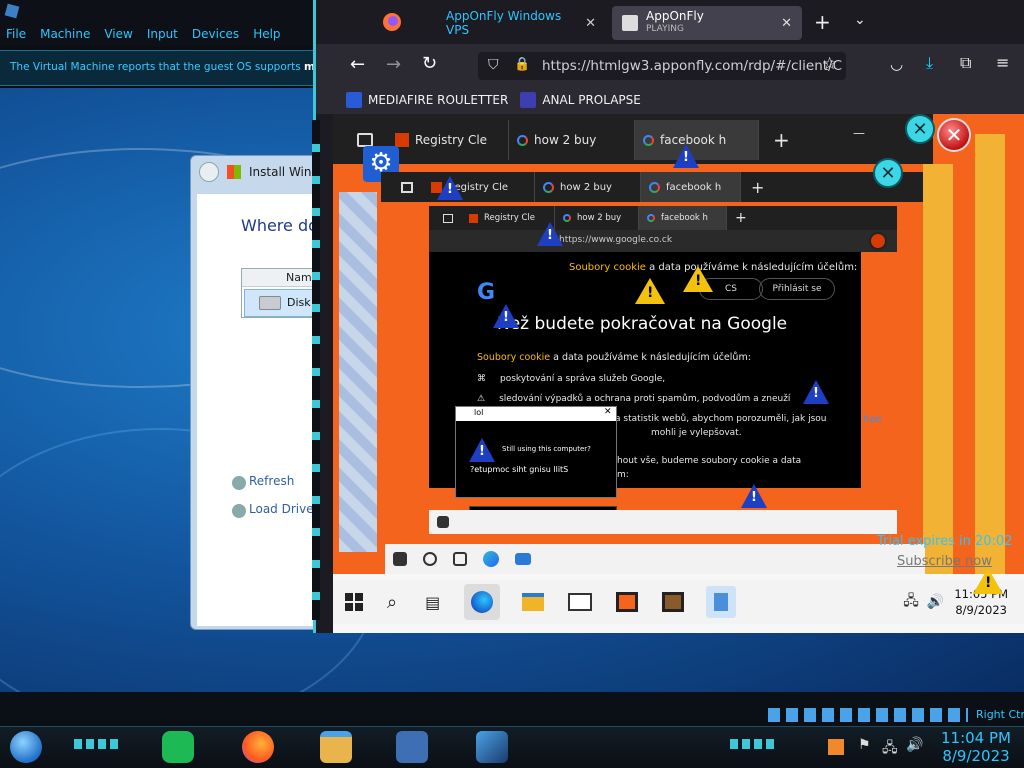 The width and height of the screenshot is (1024, 768). I want to click on host-clock: 11:04 PM 8/9/2023, so click(976, 747).